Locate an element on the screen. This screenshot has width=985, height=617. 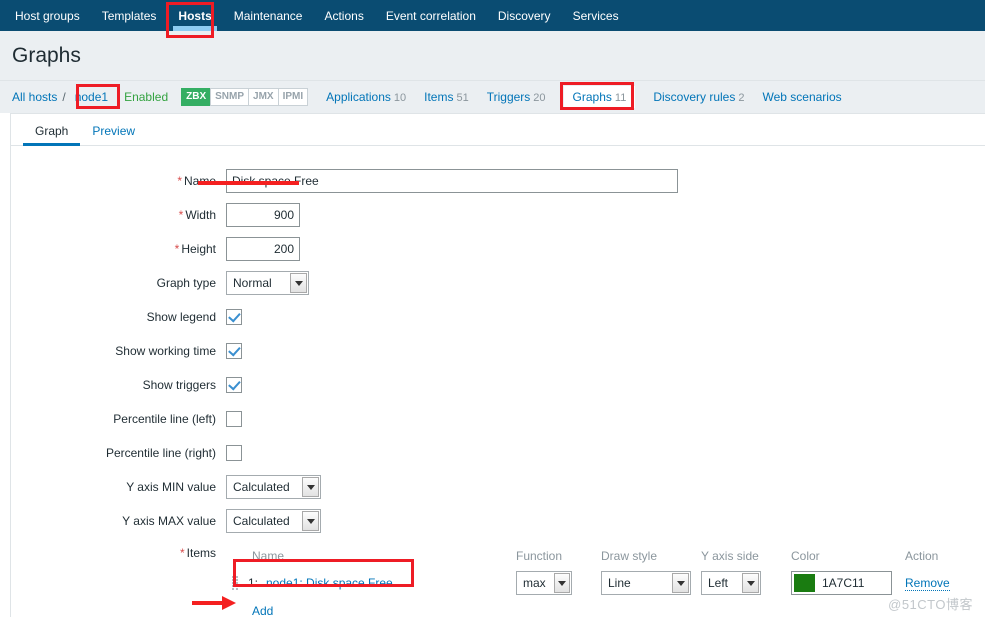
nav-label: Services is located at coordinates (595, 15).